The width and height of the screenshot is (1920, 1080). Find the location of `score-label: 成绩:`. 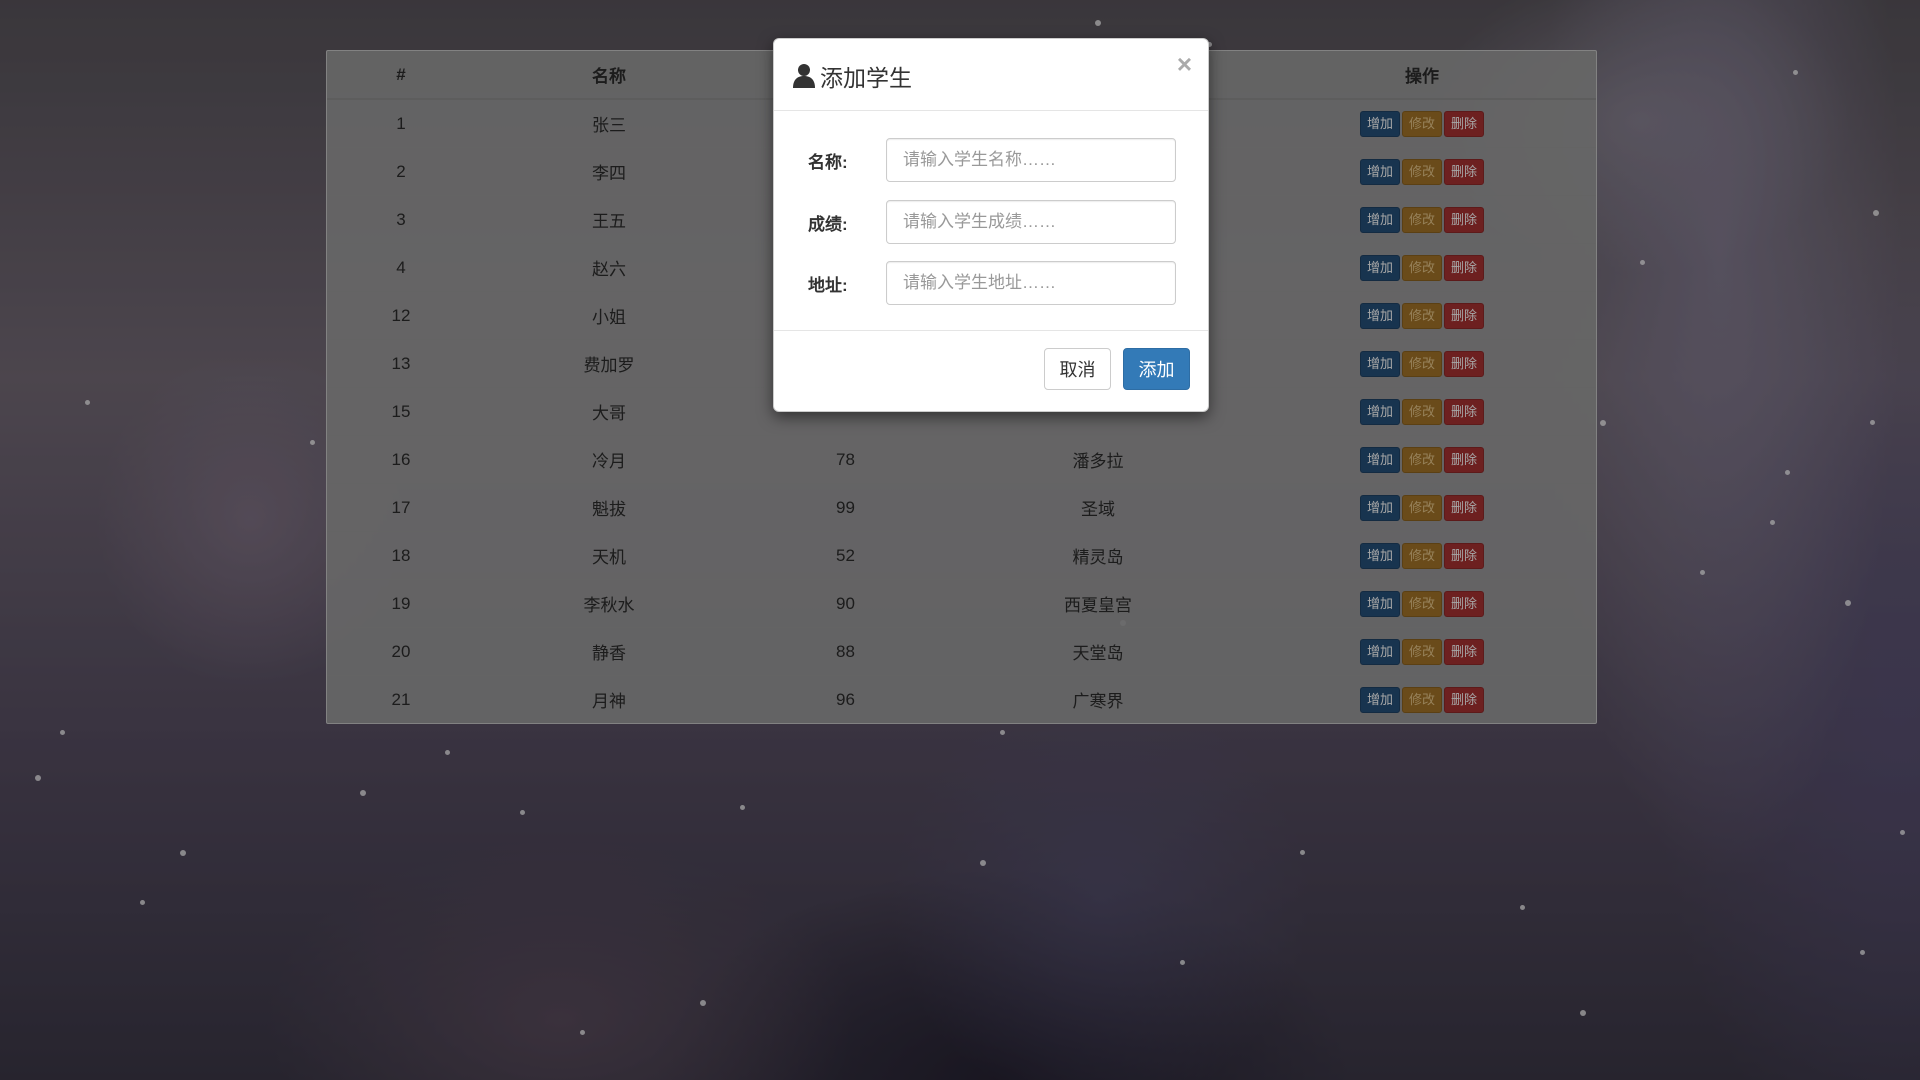

score-label: 成绩: is located at coordinates (828, 224).